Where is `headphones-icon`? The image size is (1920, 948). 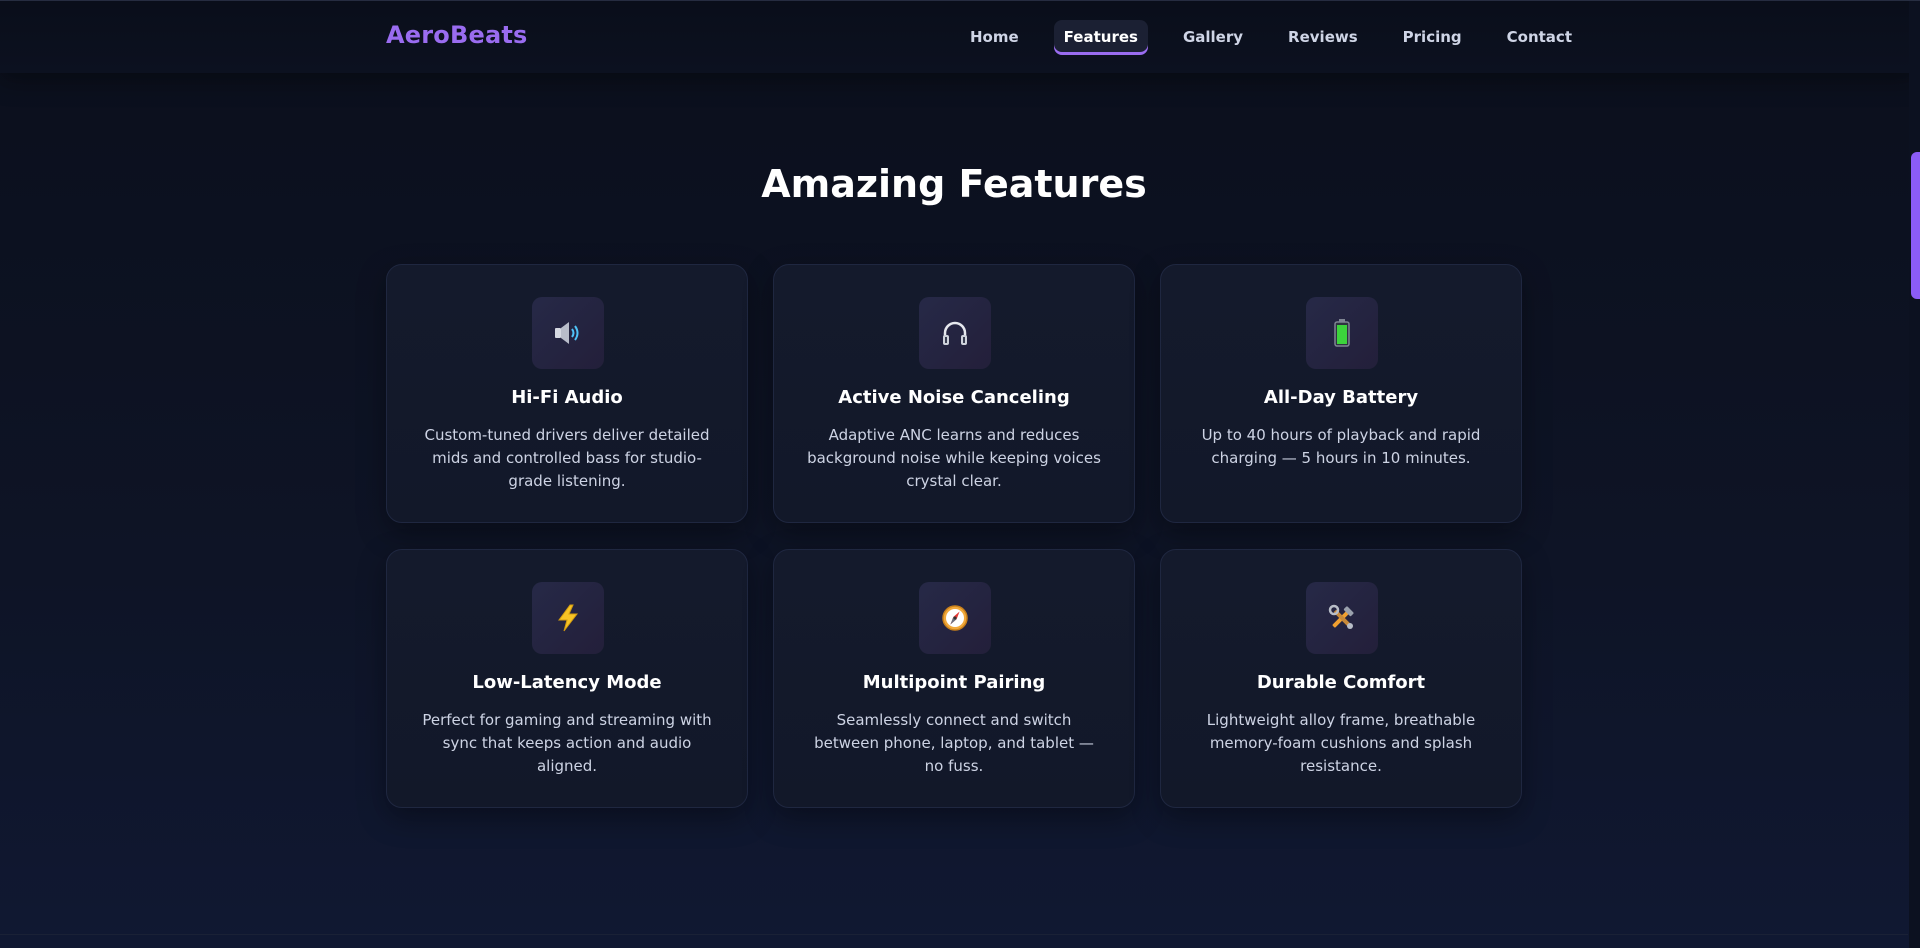
headphones-icon is located at coordinates (955, 333).